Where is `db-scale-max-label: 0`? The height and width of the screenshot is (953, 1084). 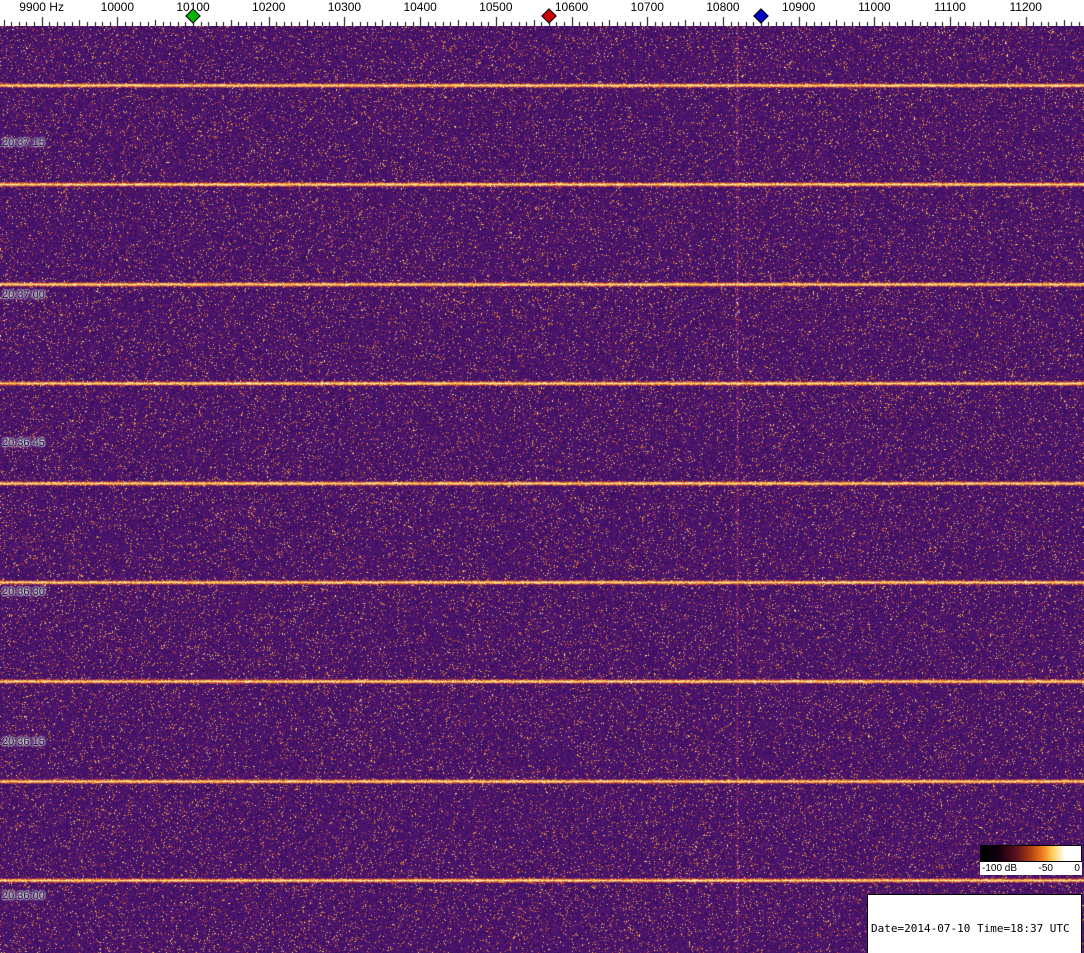 db-scale-max-label: 0 is located at coordinates (1077, 868).